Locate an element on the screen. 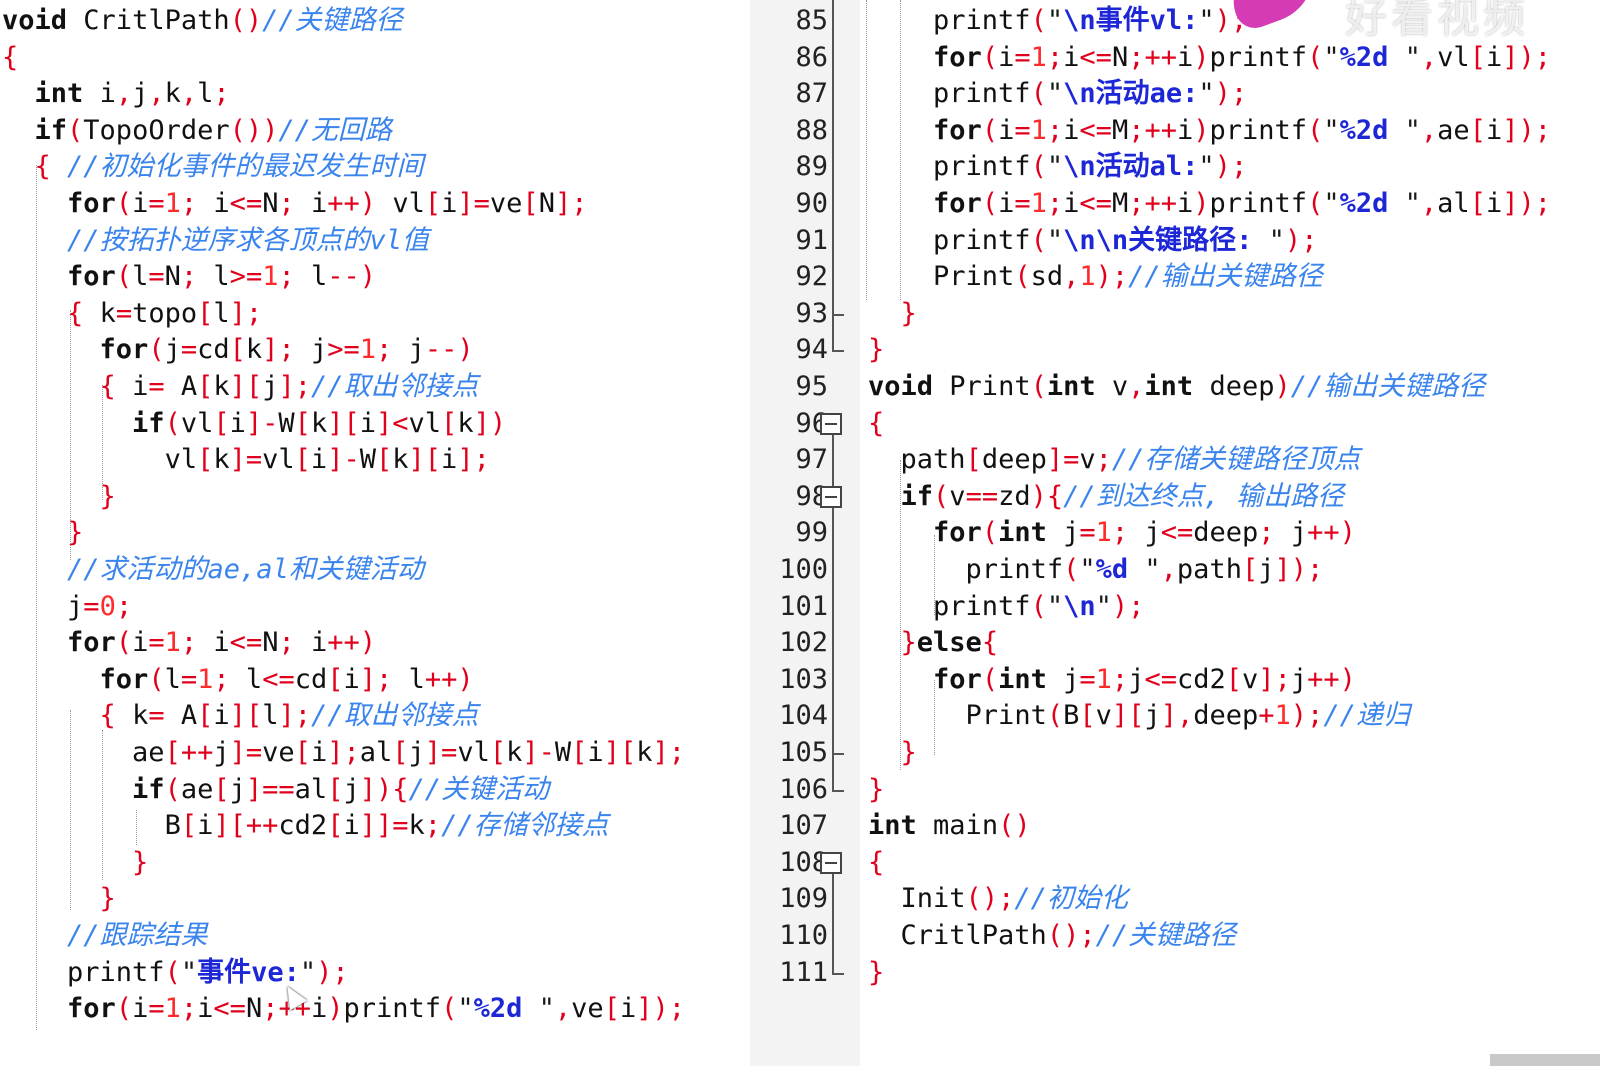  line-number: 103 is located at coordinates (803, 679).